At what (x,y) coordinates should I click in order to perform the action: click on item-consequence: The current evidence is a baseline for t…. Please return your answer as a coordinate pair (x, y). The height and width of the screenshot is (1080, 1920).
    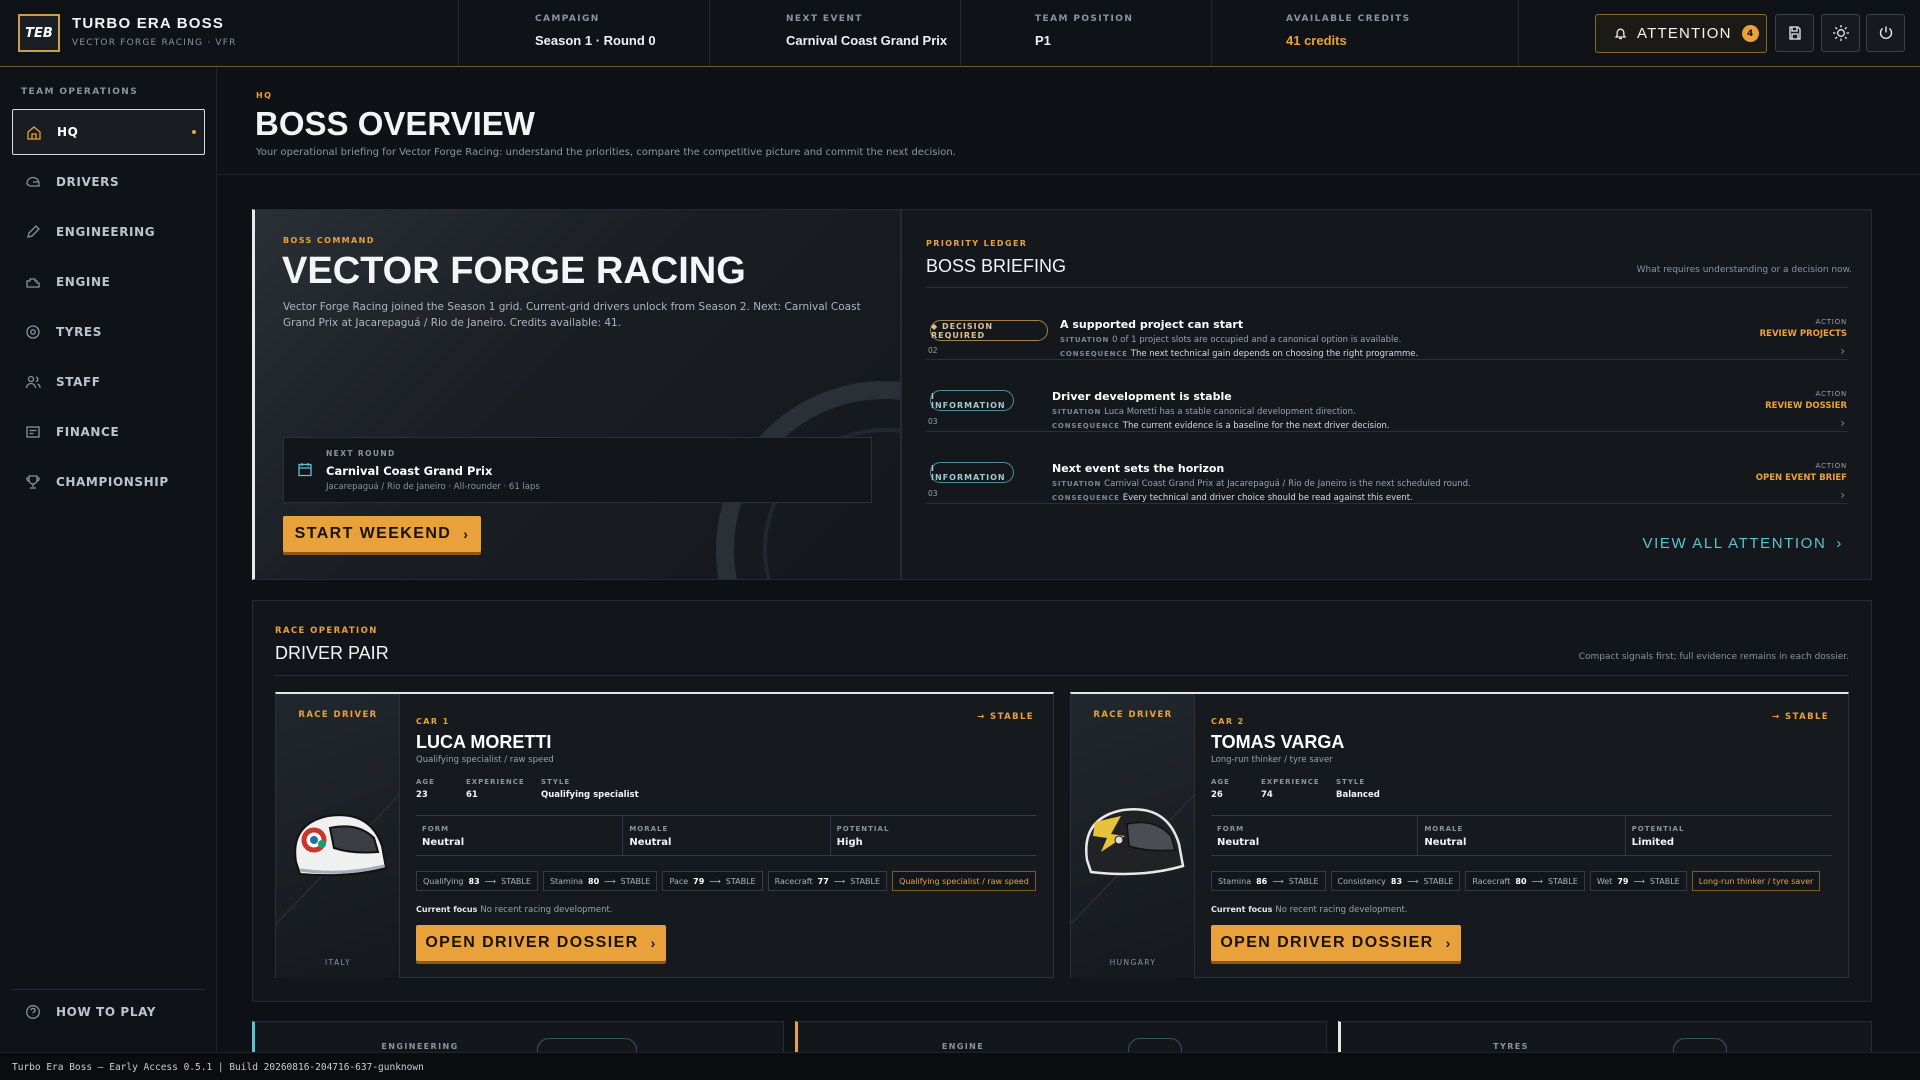
    Looking at the image, I should click on (1256, 426).